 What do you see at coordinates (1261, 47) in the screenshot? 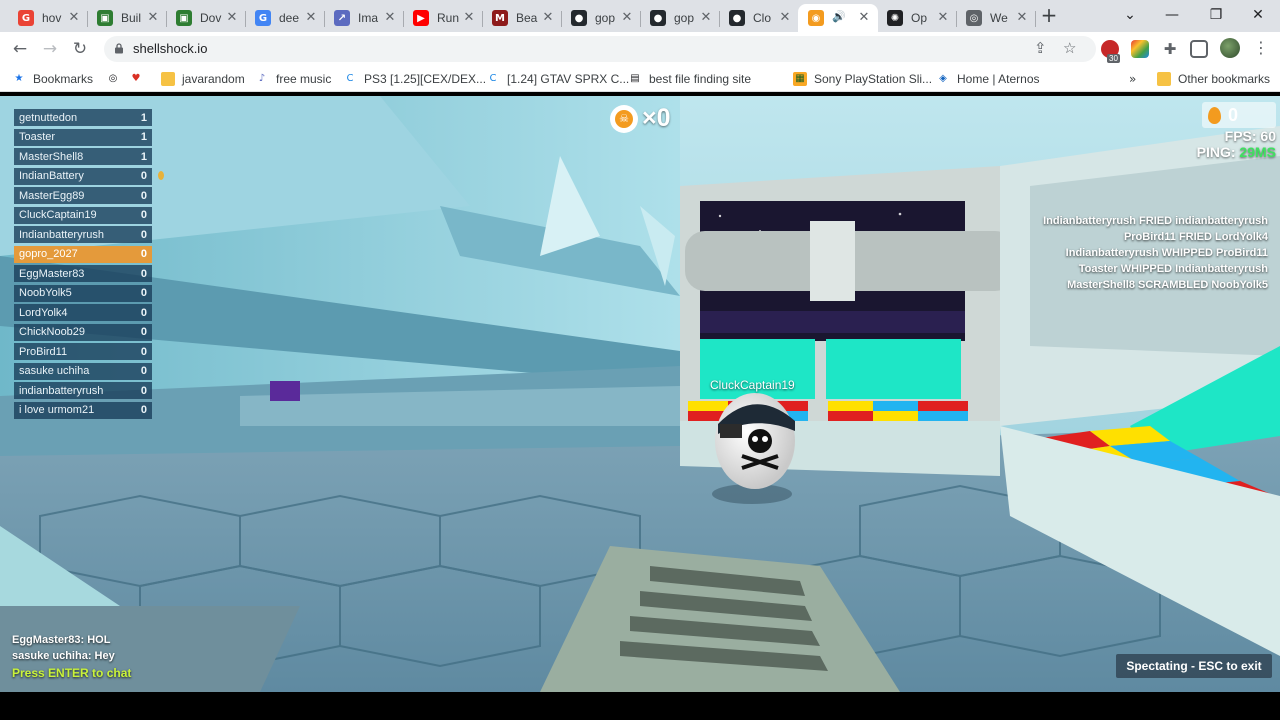
I see `menu-kebab-icon: ⋮` at bounding box center [1261, 47].